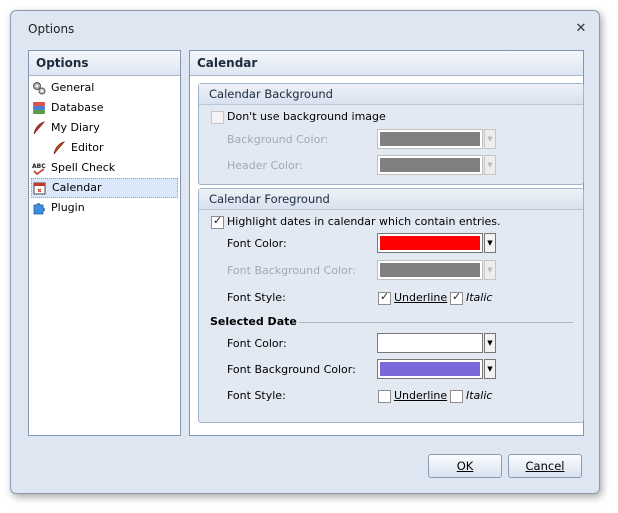 This screenshot has width=618, height=513. What do you see at coordinates (39, 169) in the screenshot?
I see `abc-spellcheck-icon: ABC` at bounding box center [39, 169].